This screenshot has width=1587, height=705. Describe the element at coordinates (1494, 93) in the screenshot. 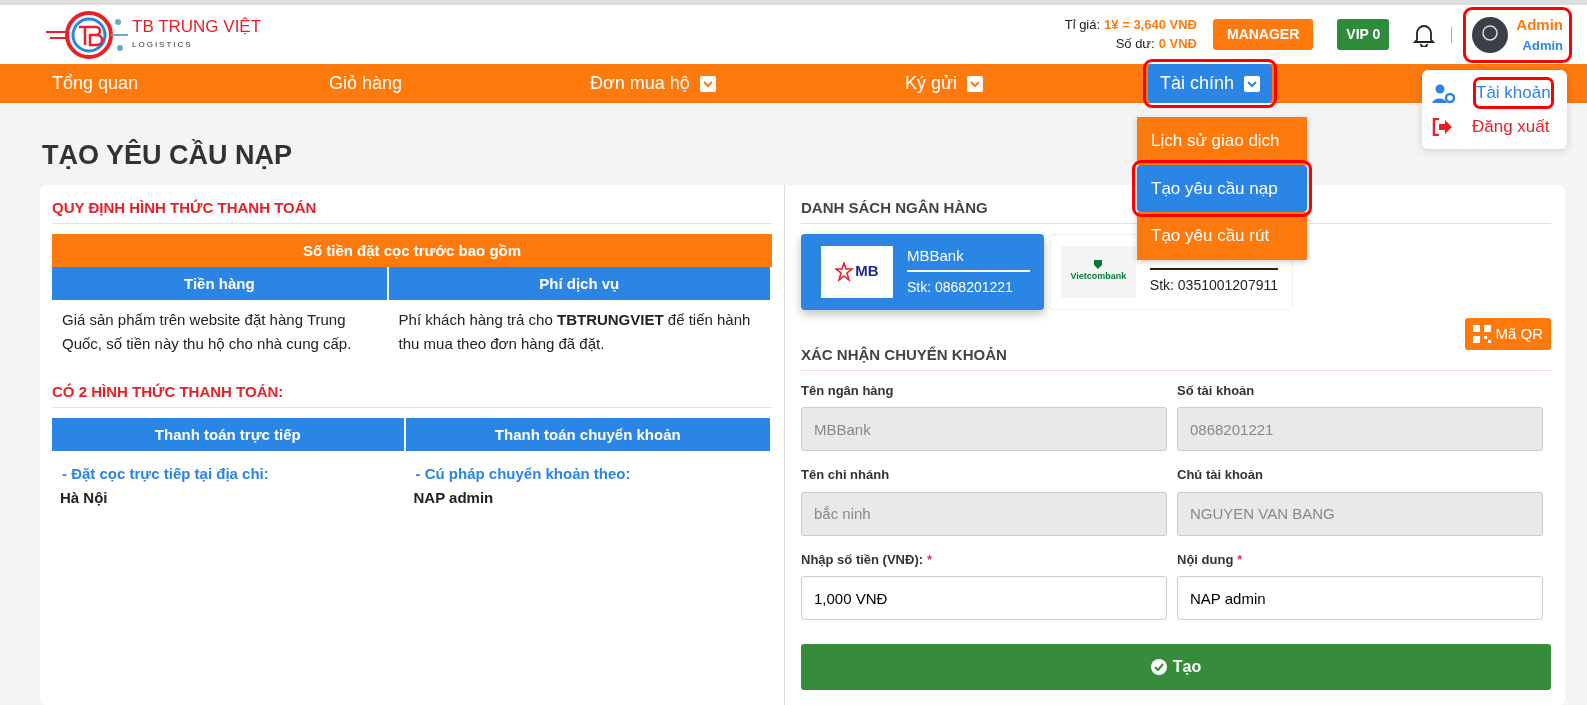

I see `menu-item: Tài khoản` at that location.